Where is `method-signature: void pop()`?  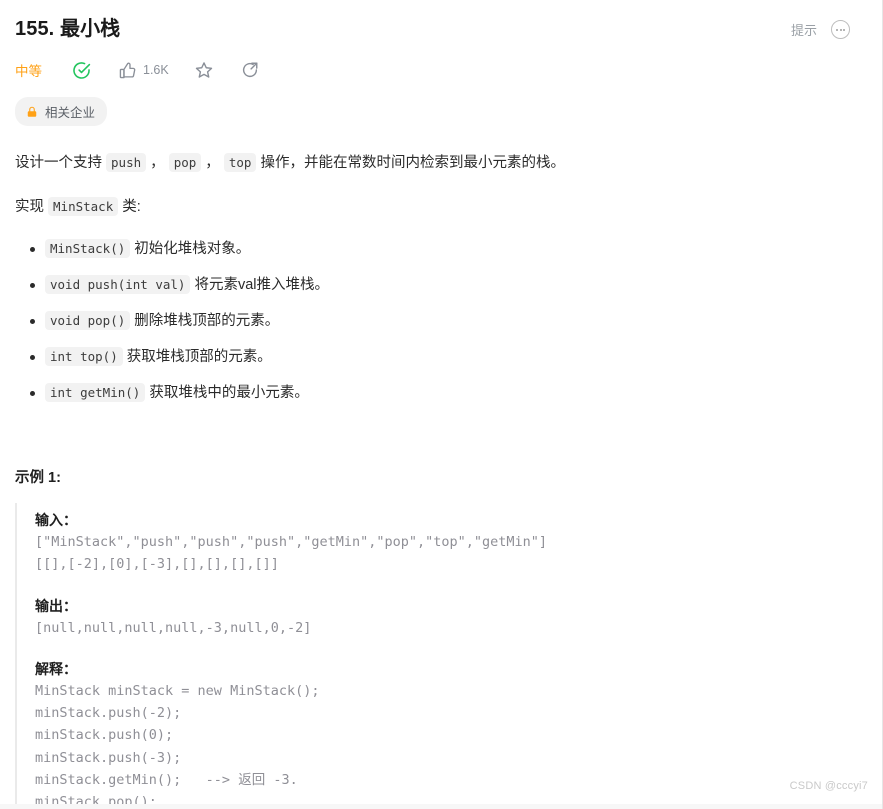 method-signature: void pop() is located at coordinates (88, 320).